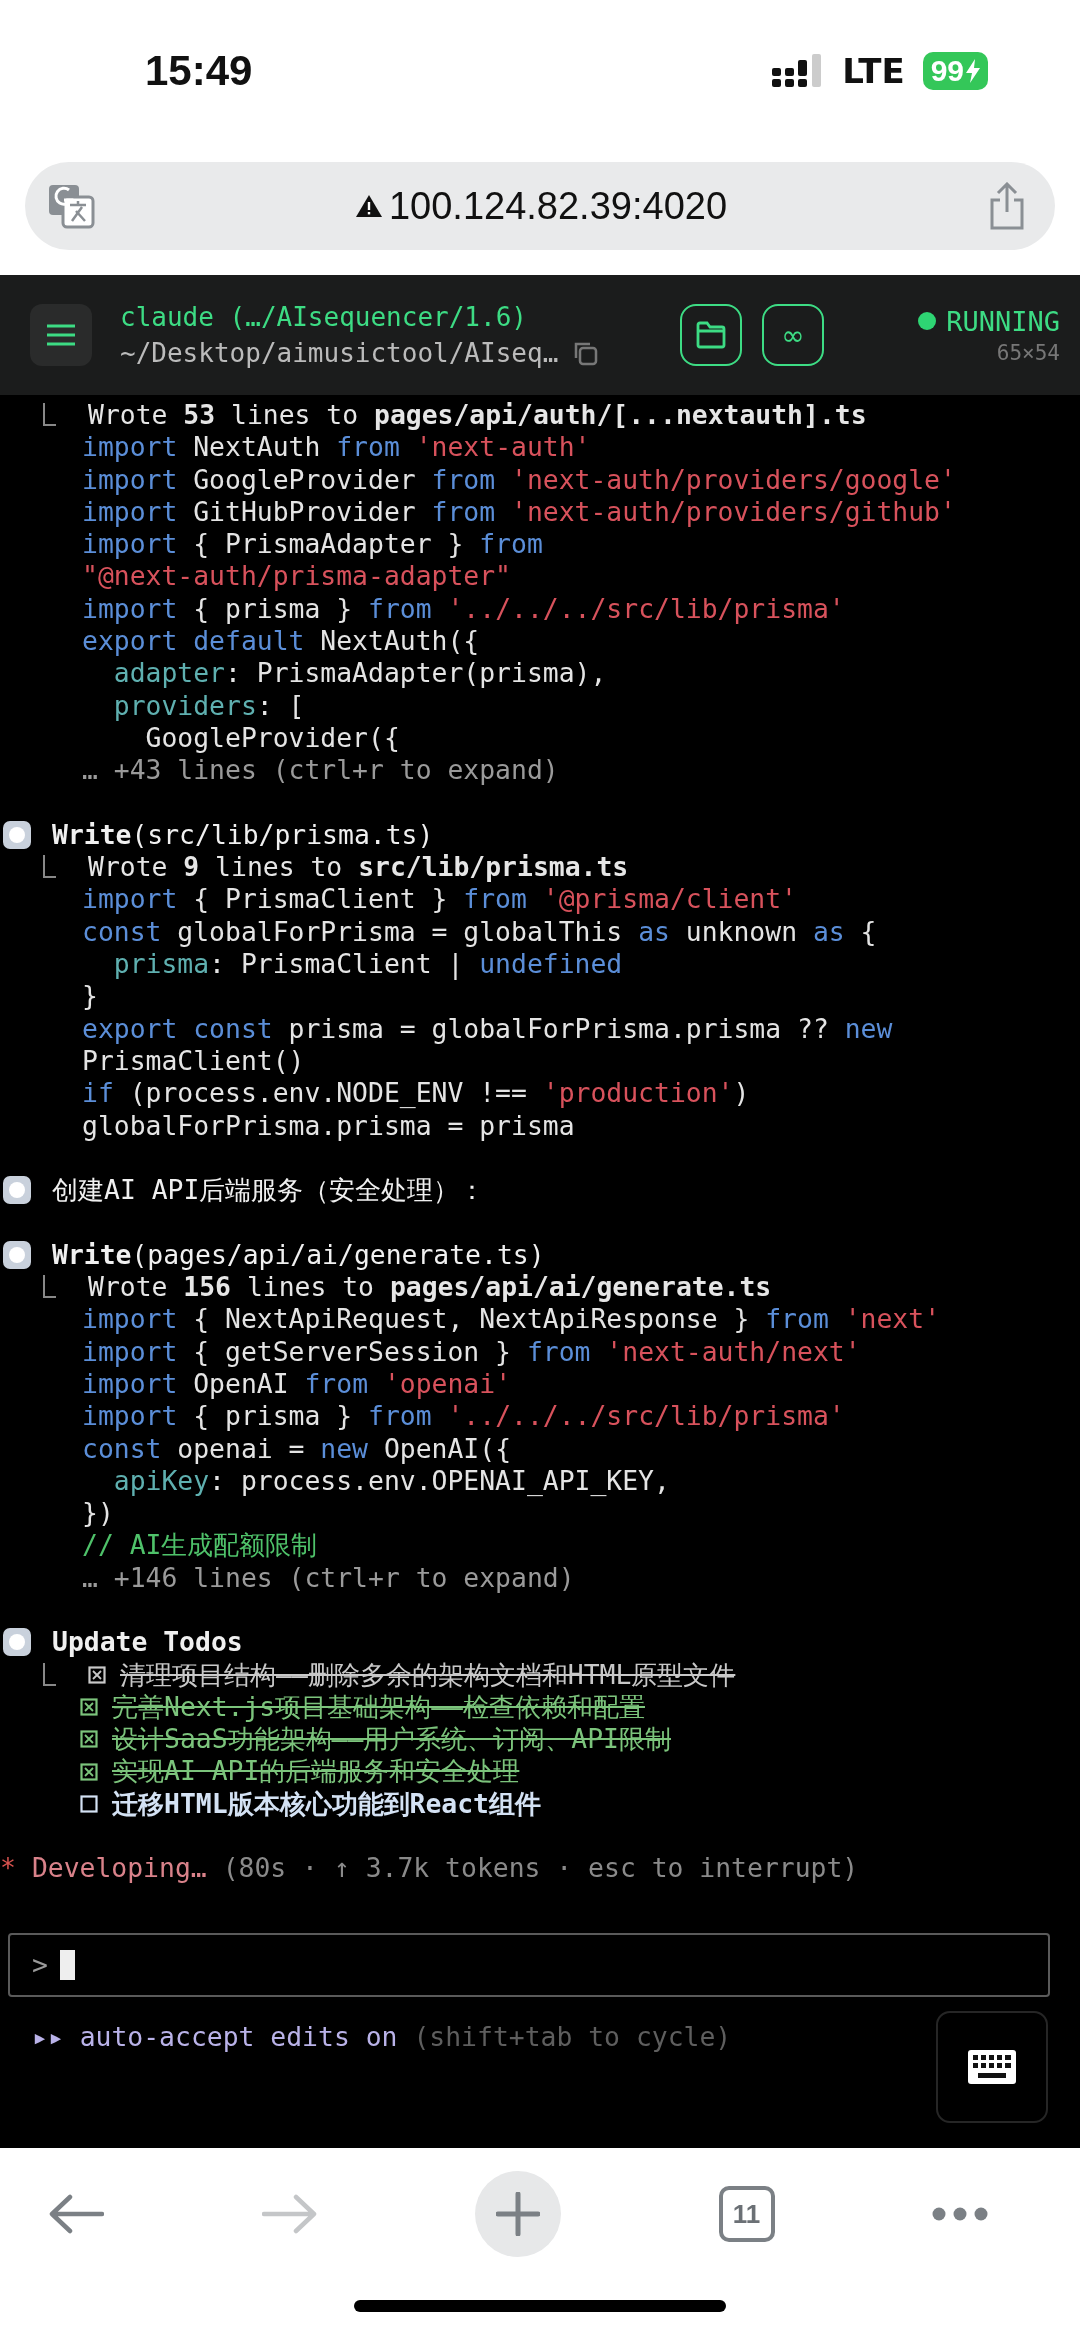  What do you see at coordinates (193, 1061) in the screenshot?
I see `code-line: PrismaClient()` at bounding box center [193, 1061].